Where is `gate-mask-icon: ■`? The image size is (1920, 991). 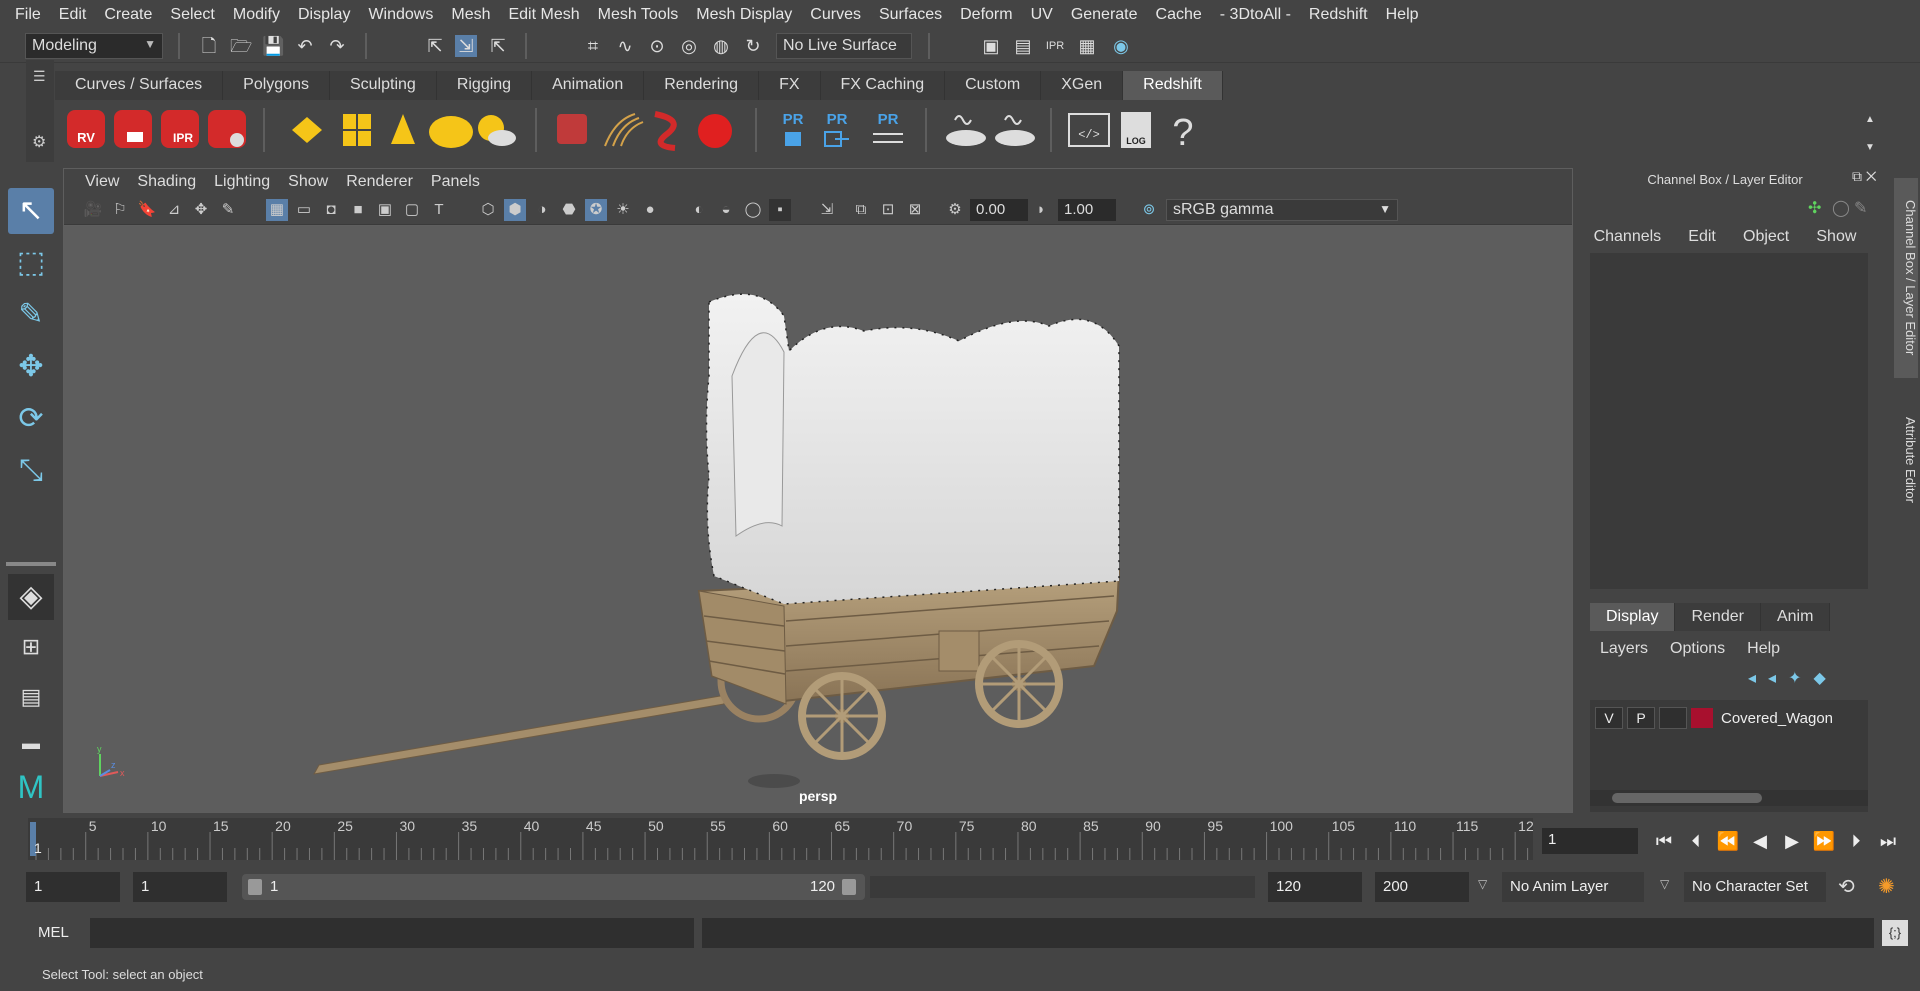 gate-mask-icon: ■ is located at coordinates (358, 210).